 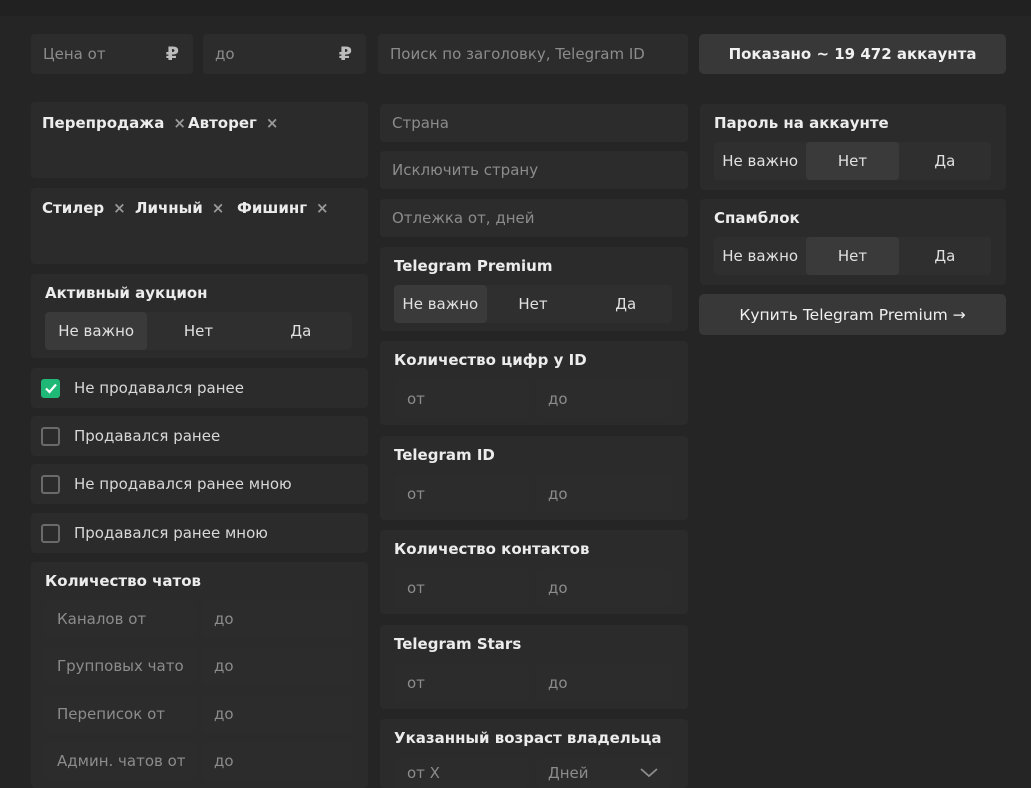 I want to click on premium-option-yes: Да, so click(x=625, y=304).